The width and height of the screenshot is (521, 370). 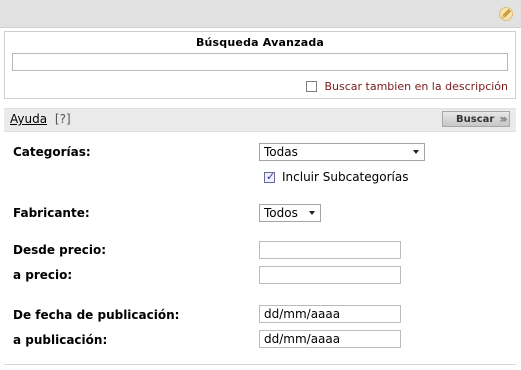 What do you see at coordinates (260, 42) in the screenshot?
I see `search-title: Búsqueda Avanzada` at bounding box center [260, 42].